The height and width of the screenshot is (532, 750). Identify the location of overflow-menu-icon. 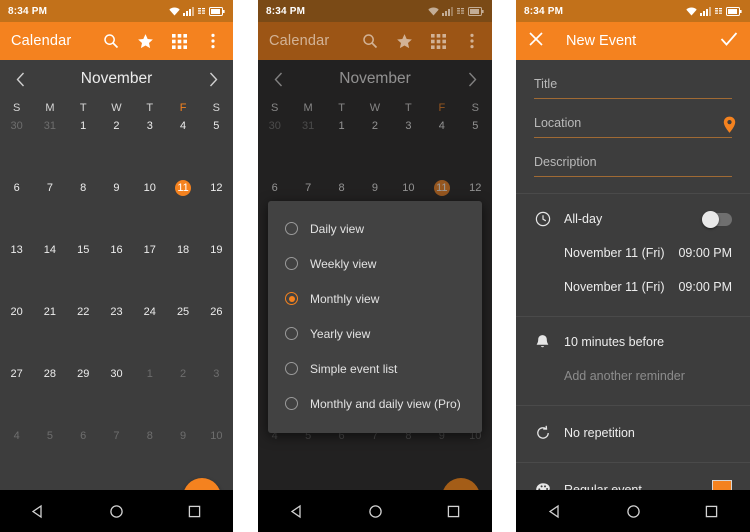
(213, 41).